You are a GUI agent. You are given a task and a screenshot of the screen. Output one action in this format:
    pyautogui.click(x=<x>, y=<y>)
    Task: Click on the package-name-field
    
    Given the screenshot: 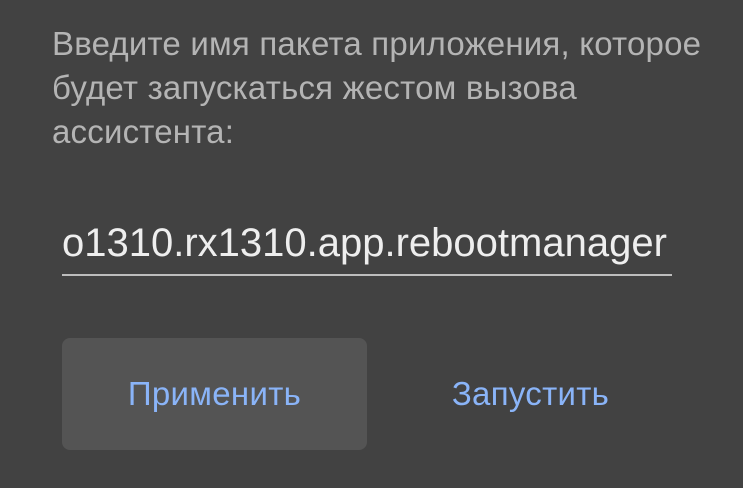 What is the action you would take?
    pyautogui.click(x=367, y=244)
    